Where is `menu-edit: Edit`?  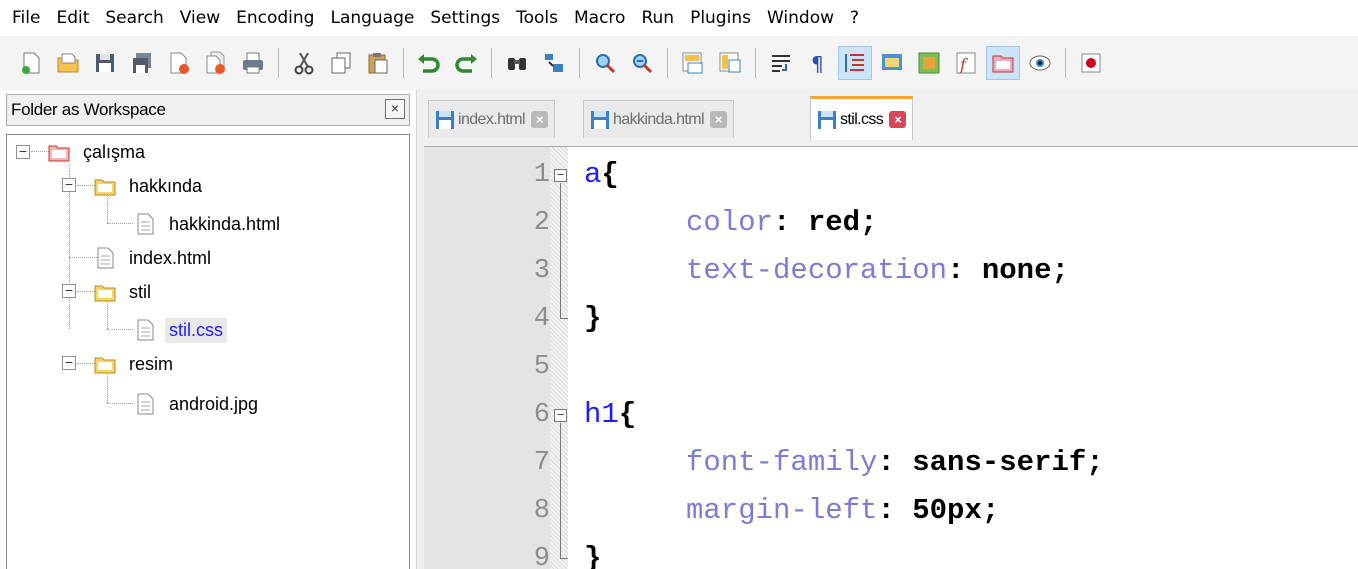
menu-edit: Edit is located at coordinates (72, 18).